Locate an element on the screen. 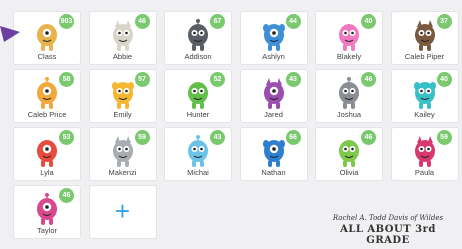 The image size is (462, 249). student-tile: 66 Nathan is located at coordinates (273, 154).